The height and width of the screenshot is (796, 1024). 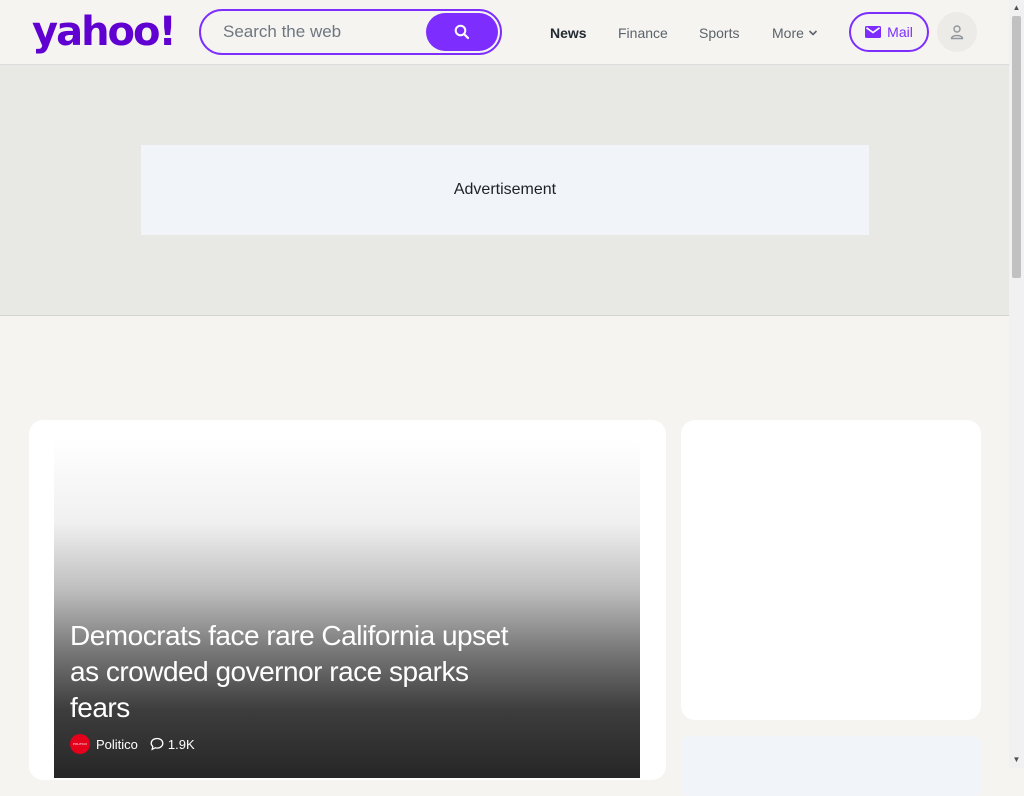 I want to click on mail-icon, so click(x=873, y=32).